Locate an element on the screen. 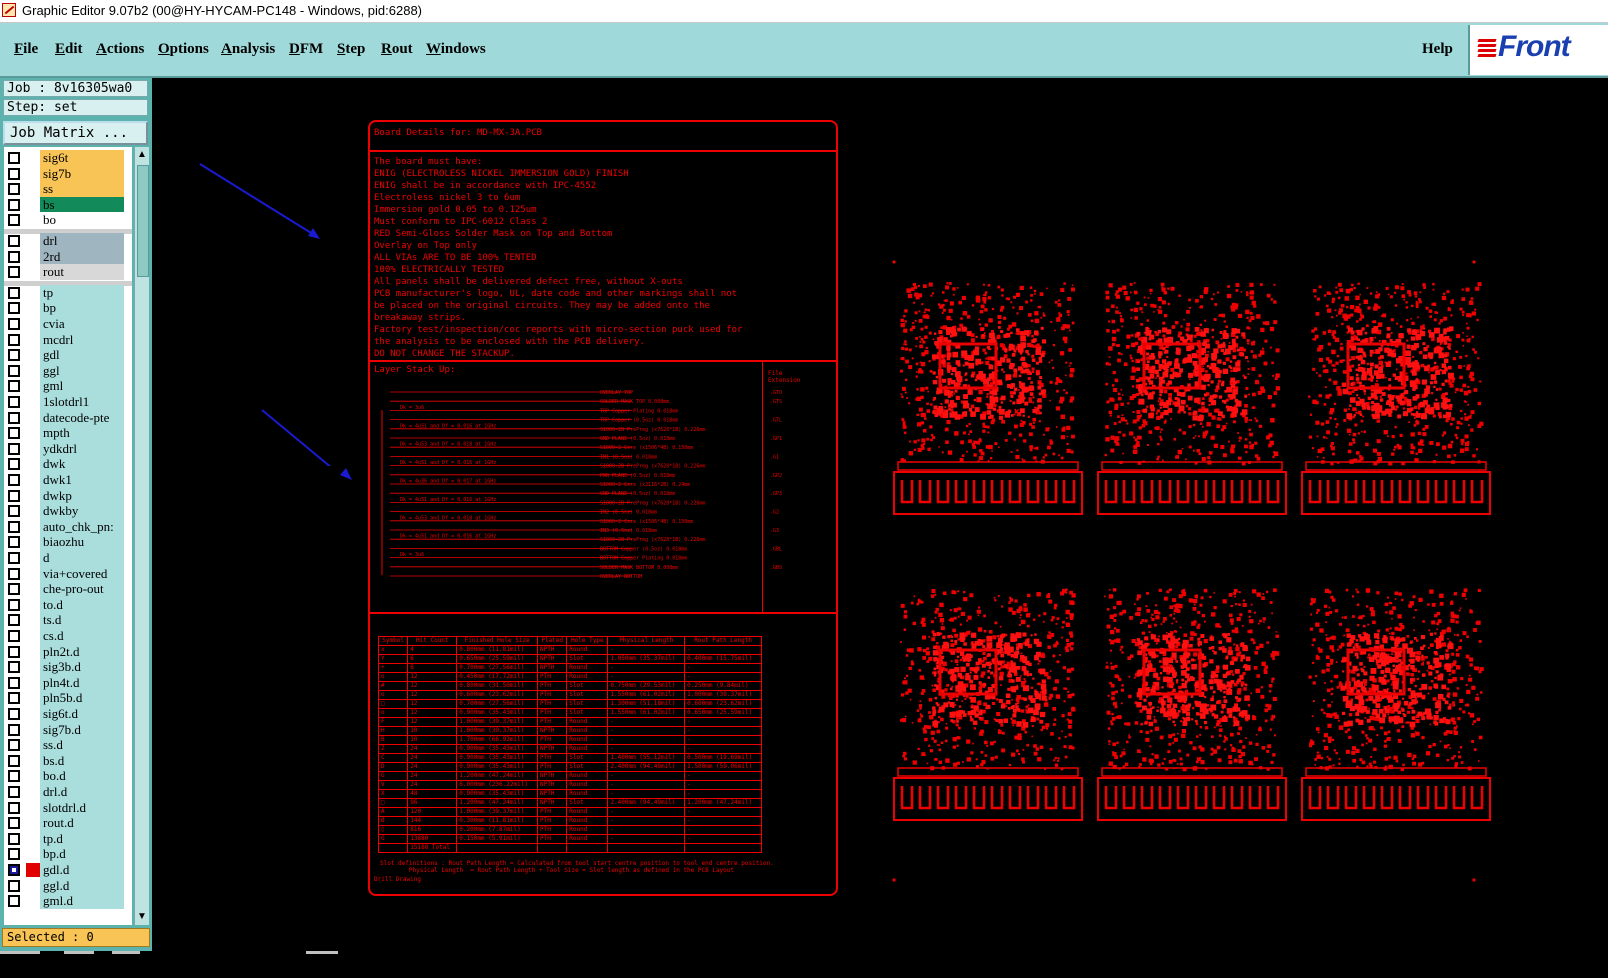 This screenshot has height=978, width=1608. layer-name: pln4t.d⇙ is located at coordinates (82, 682).